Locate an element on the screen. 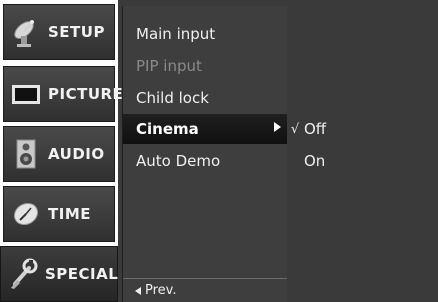 The image size is (438, 302). menu-item-label: Auto Demo is located at coordinates (178, 161).